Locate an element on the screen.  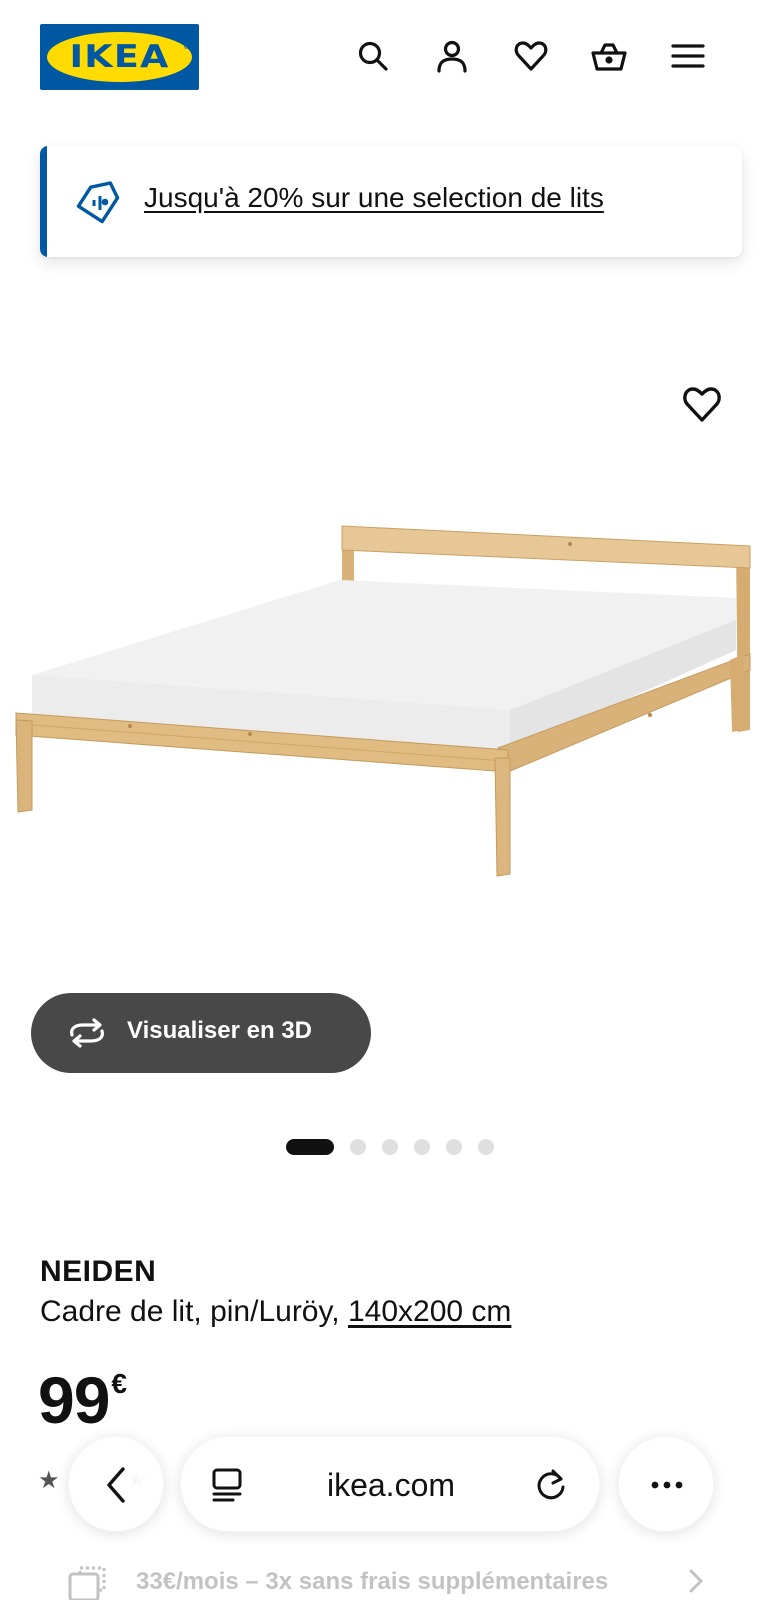
reload-icon is located at coordinates (551, 1485).